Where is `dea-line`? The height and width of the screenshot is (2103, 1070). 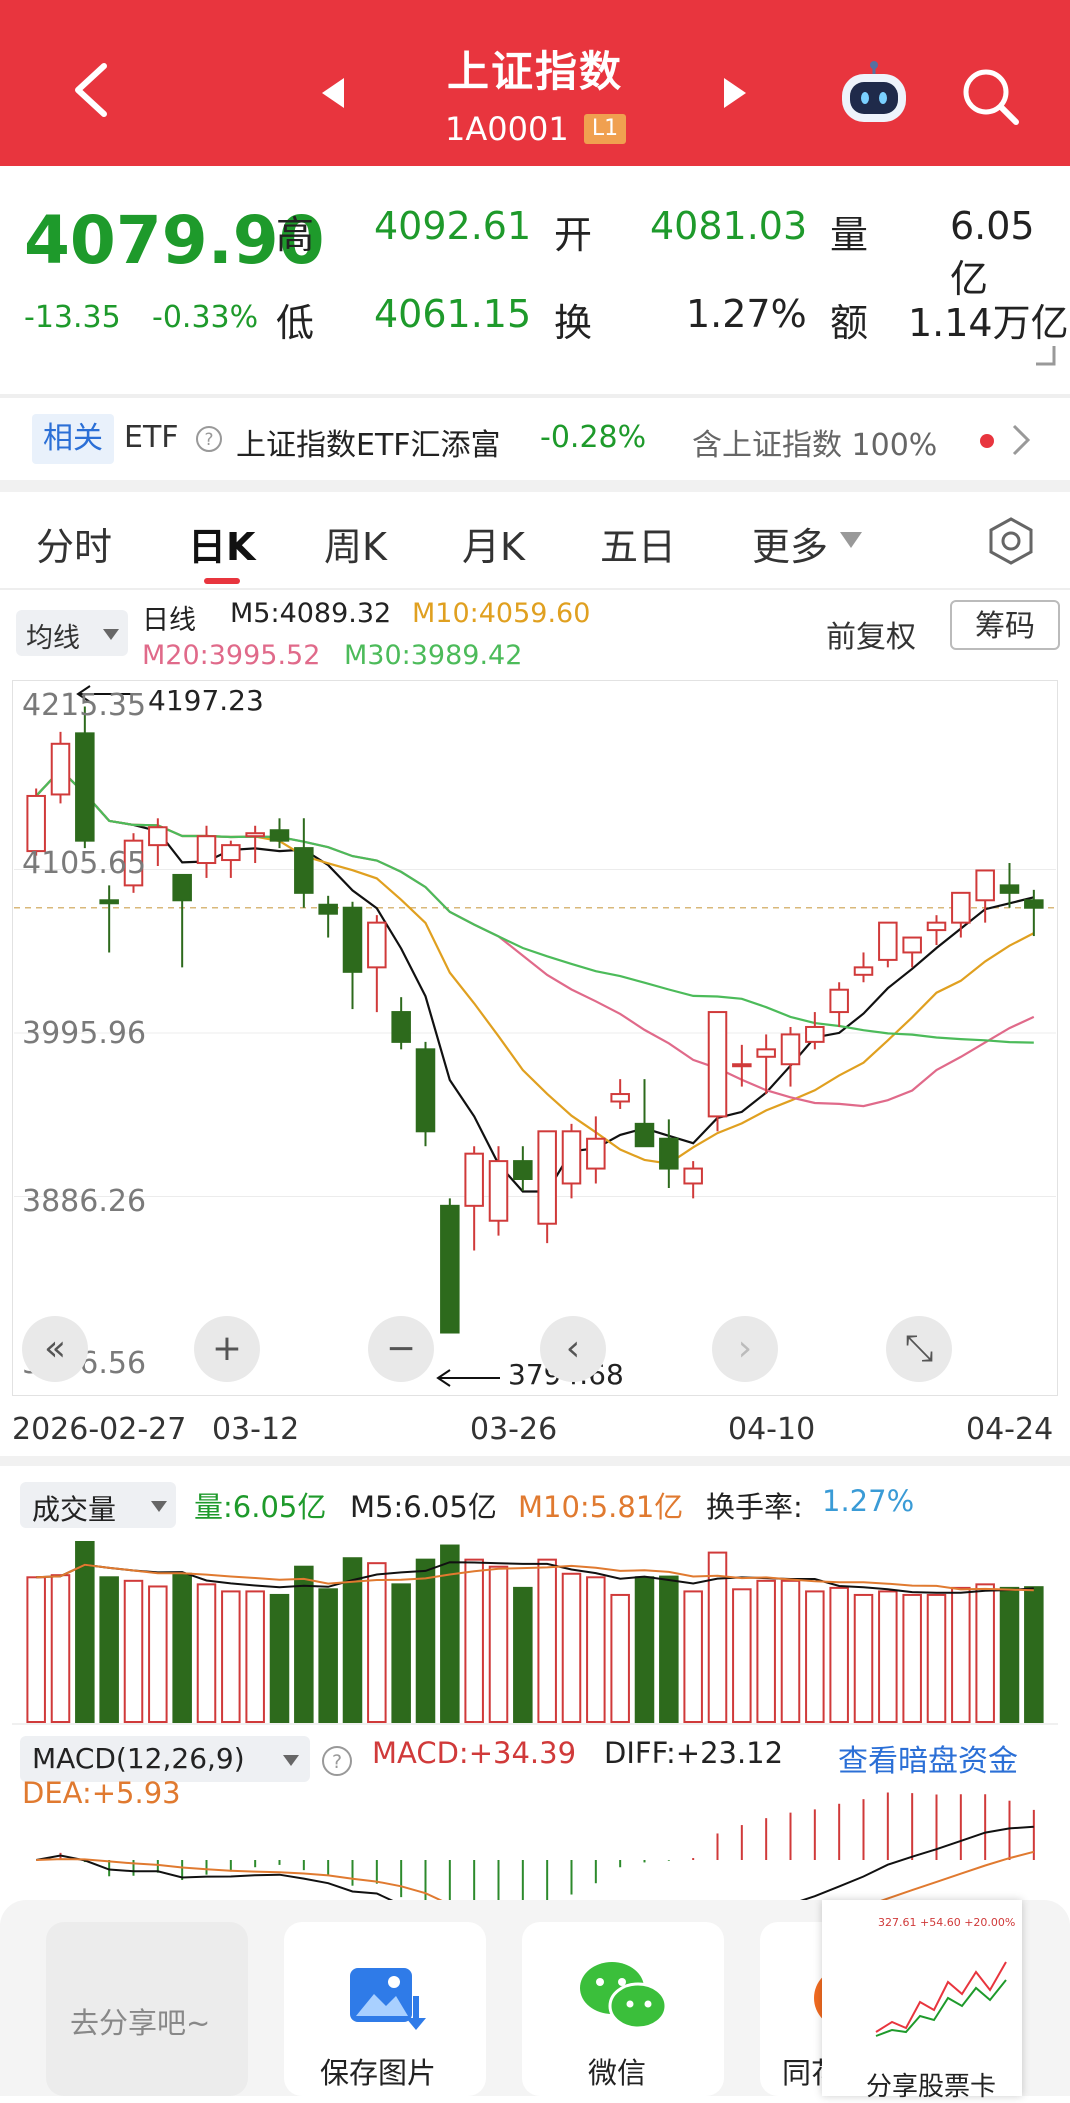 dea-line is located at coordinates (535, 1875).